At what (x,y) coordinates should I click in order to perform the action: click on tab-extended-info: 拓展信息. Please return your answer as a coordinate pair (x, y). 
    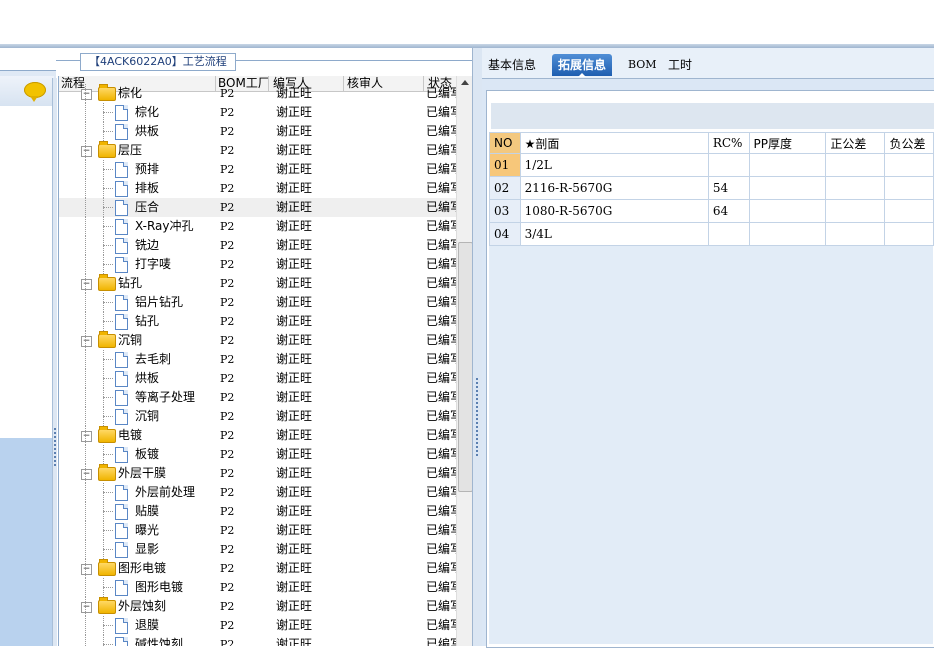
    Looking at the image, I should click on (582, 65).